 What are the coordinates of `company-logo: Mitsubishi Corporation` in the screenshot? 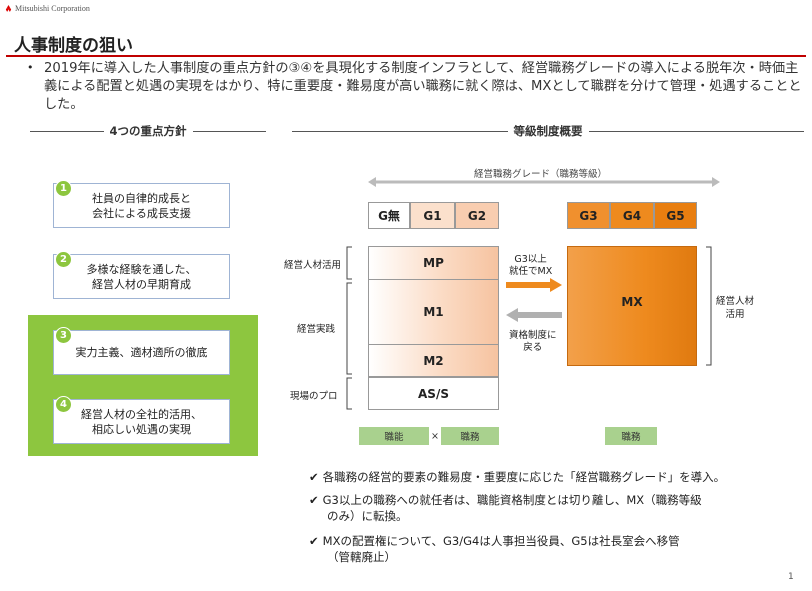 It's located at (47, 8).